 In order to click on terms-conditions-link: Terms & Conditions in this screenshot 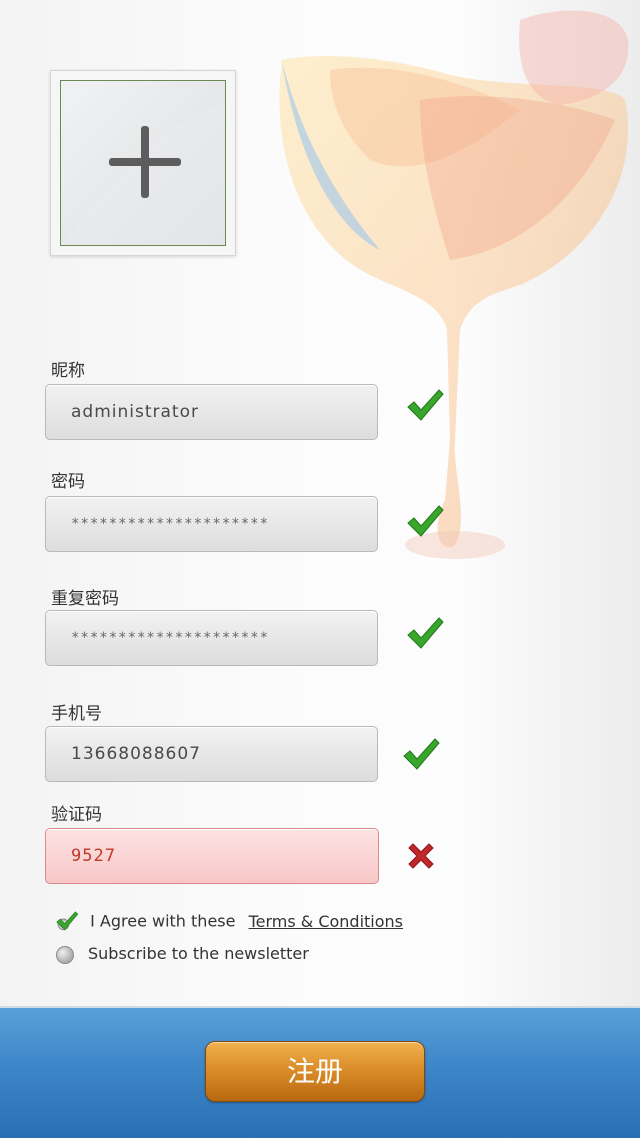, I will do `click(326, 921)`.